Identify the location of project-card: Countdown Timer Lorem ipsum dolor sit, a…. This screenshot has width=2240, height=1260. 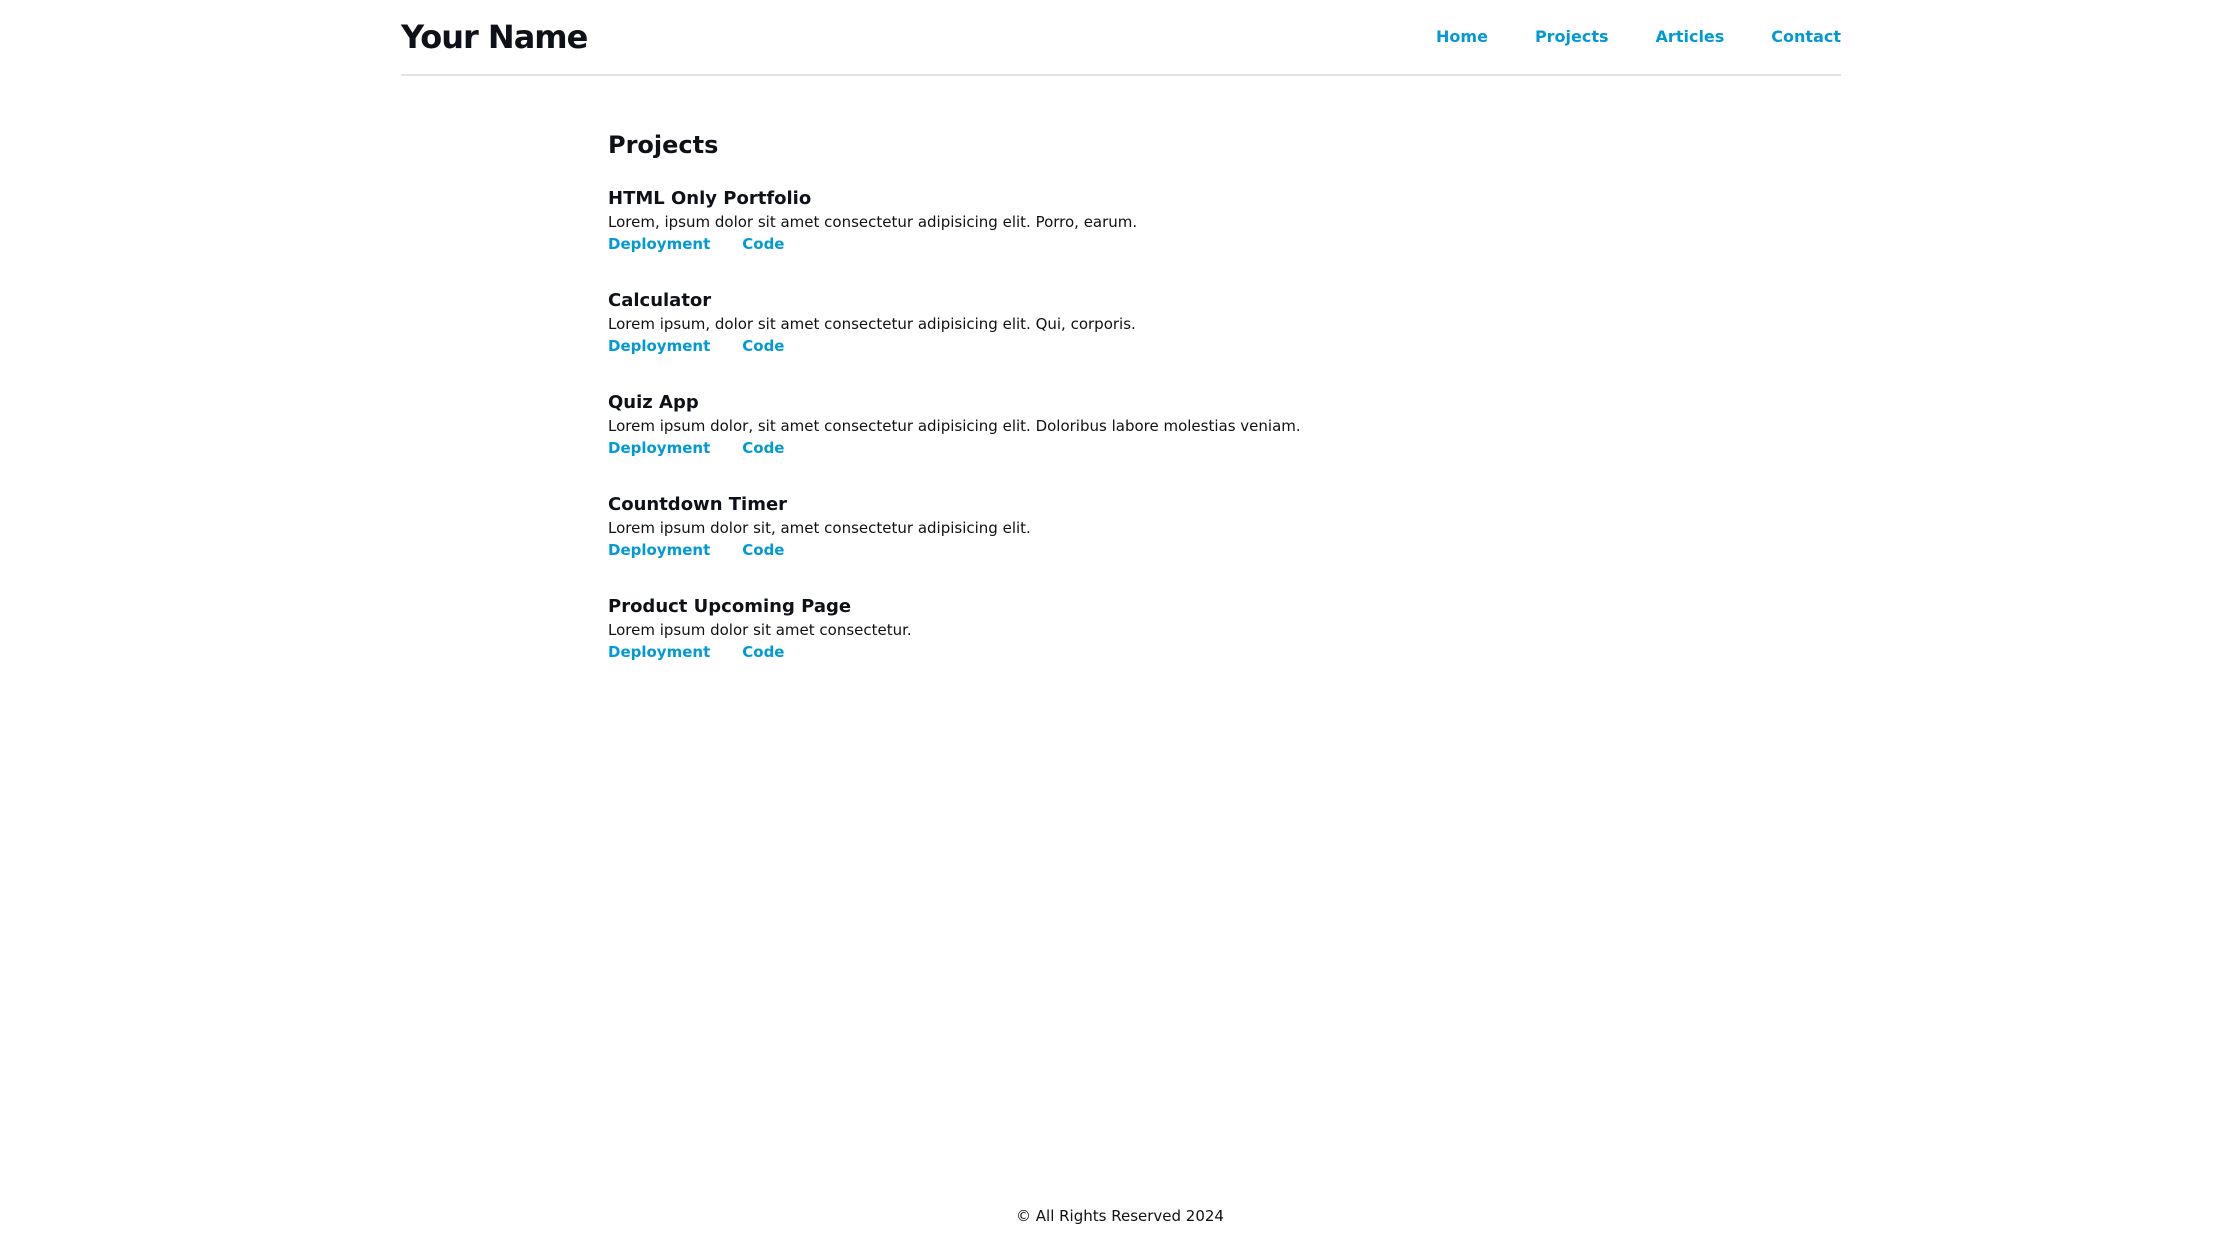
(1120, 544).